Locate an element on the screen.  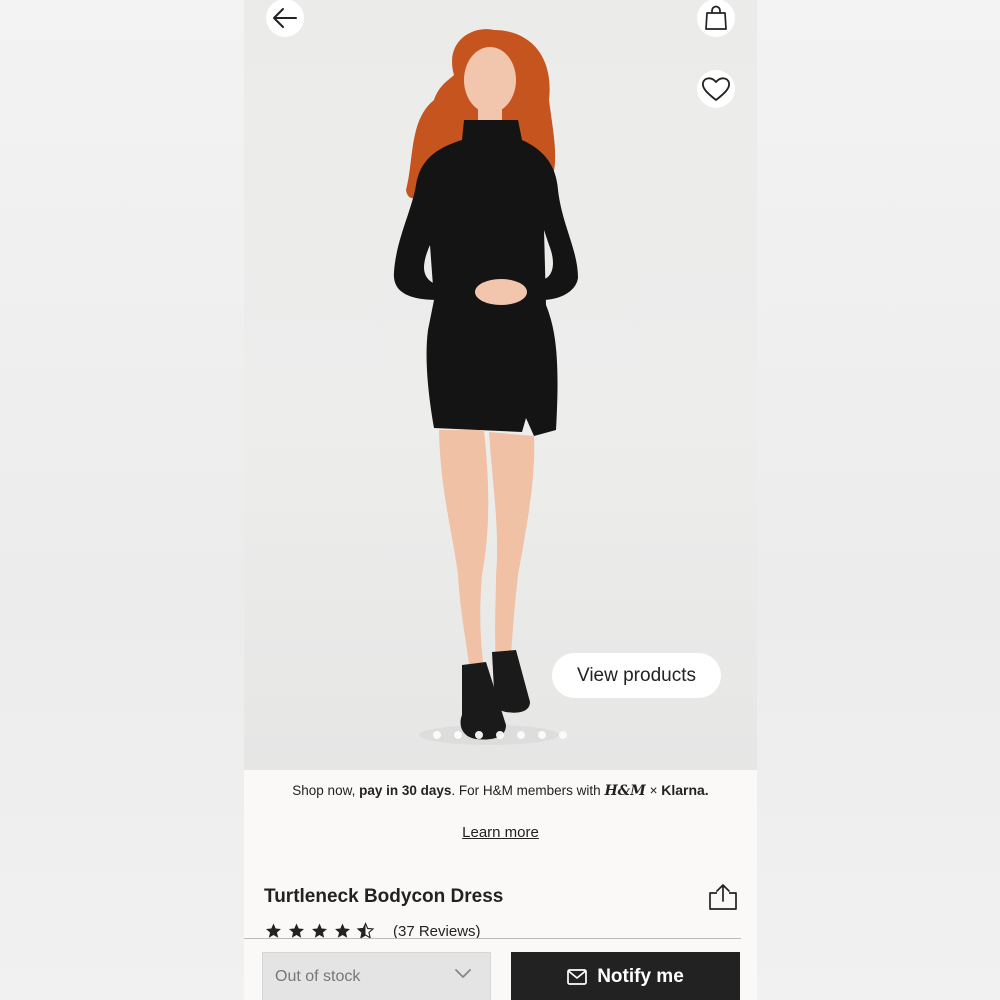
promo-highlight: pay in 30 days is located at coordinates (405, 790).